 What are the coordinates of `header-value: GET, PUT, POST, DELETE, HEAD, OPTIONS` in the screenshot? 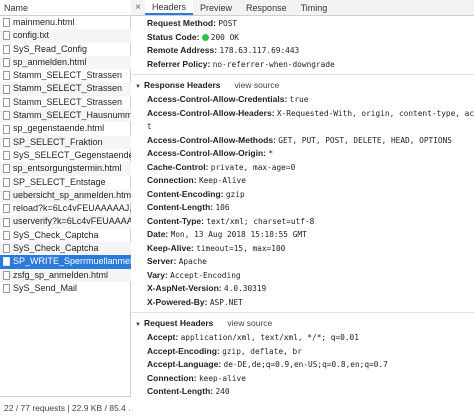 It's located at (365, 140).